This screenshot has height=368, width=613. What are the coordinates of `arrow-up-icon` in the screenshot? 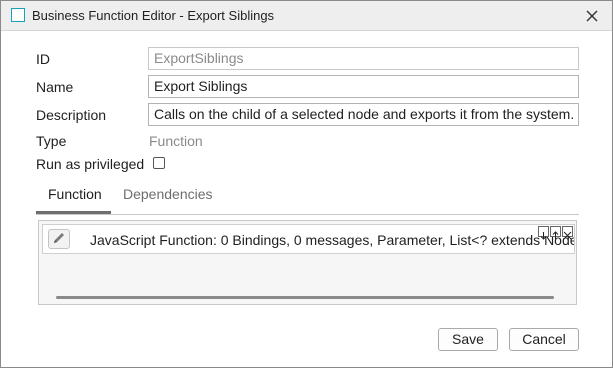 It's located at (555, 232).